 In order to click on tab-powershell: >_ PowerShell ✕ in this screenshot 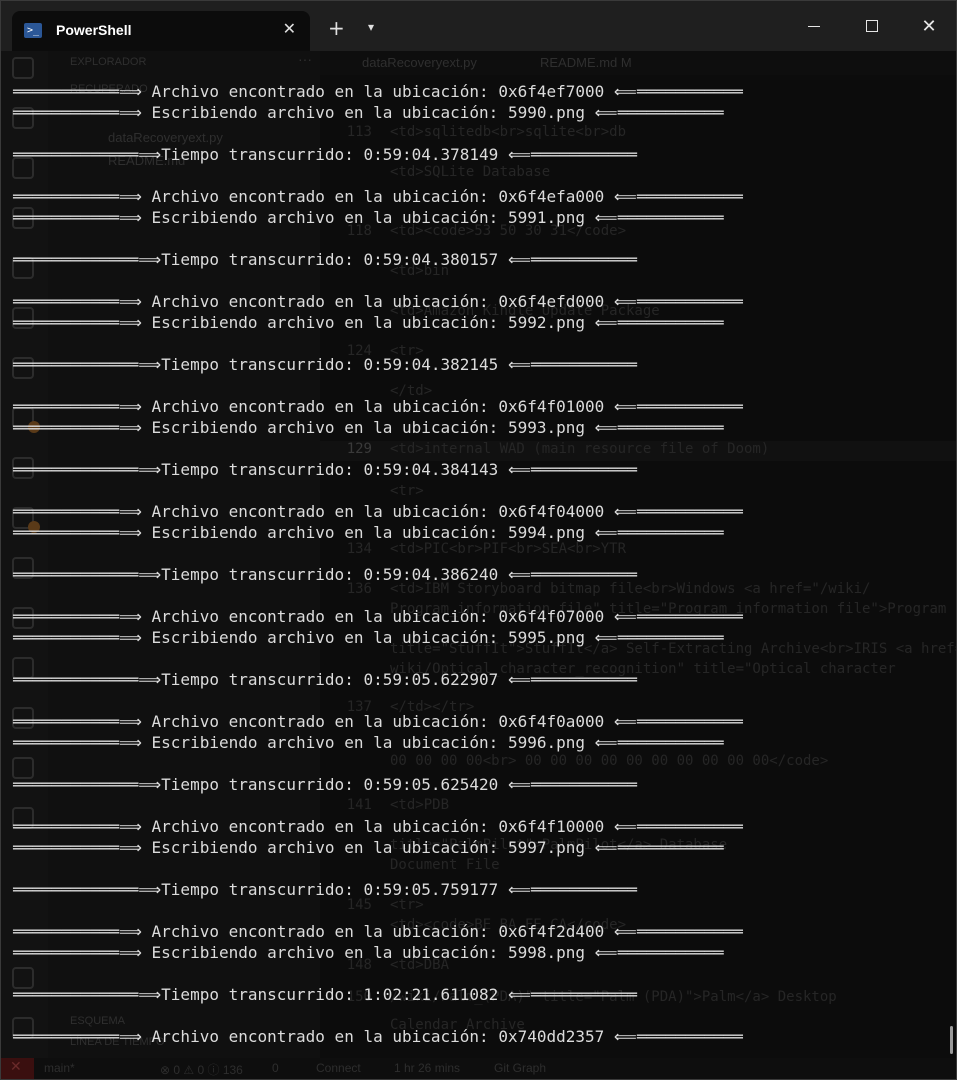, I will do `click(161, 31)`.